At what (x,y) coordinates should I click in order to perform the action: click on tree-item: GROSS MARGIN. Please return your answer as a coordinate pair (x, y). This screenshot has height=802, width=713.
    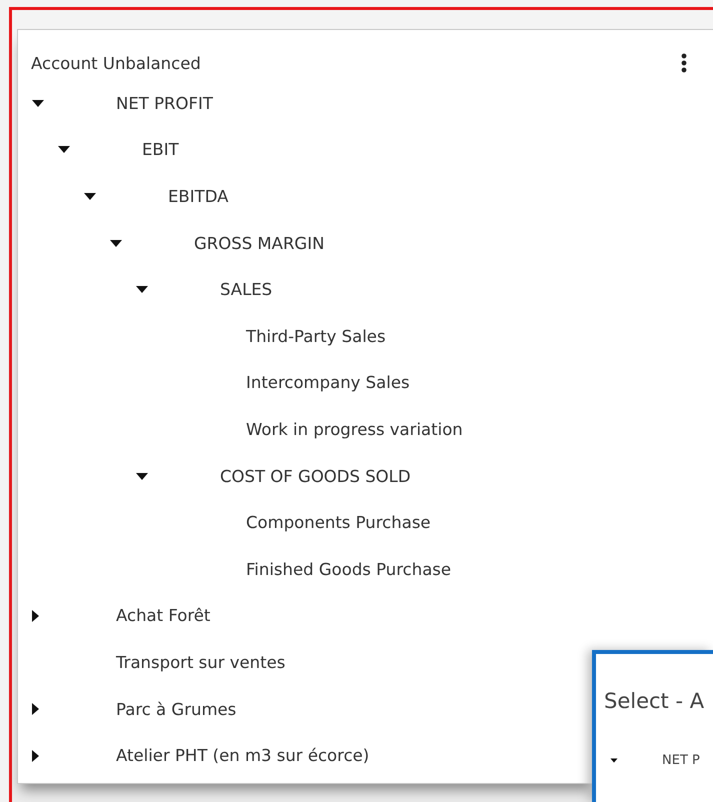
    Looking at the image, I should click on (259, 243).